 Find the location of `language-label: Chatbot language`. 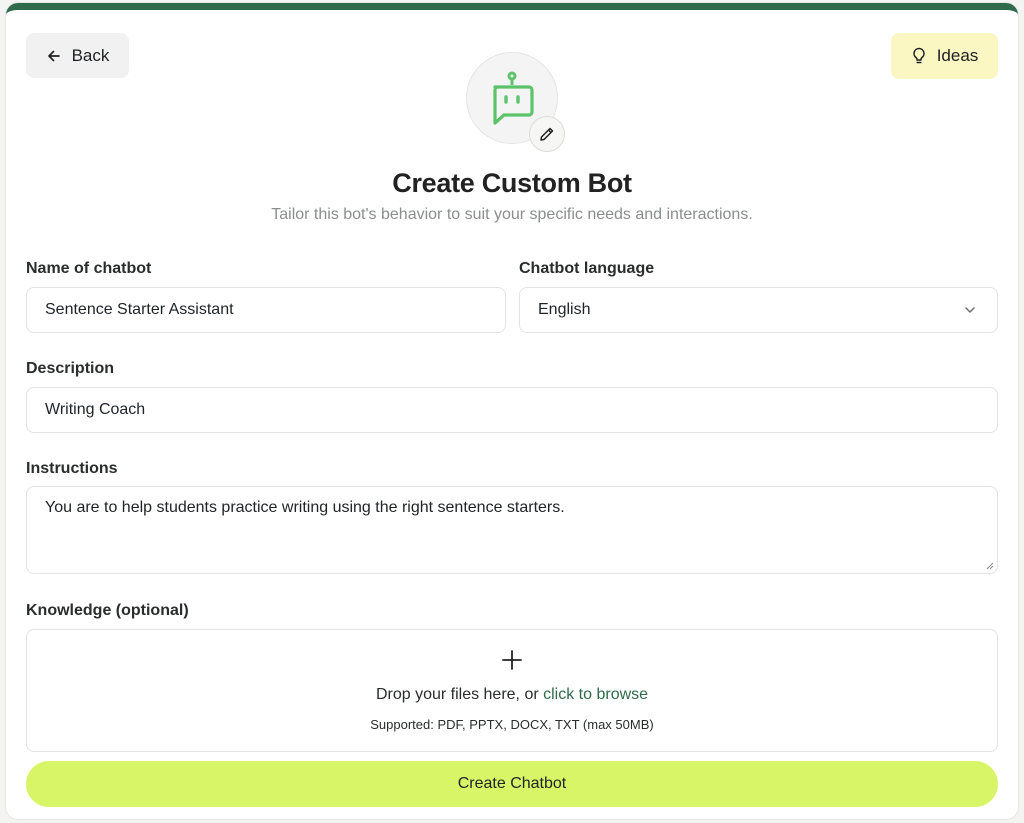

language-label: Chatbot language is located at coordinates (587, 268).